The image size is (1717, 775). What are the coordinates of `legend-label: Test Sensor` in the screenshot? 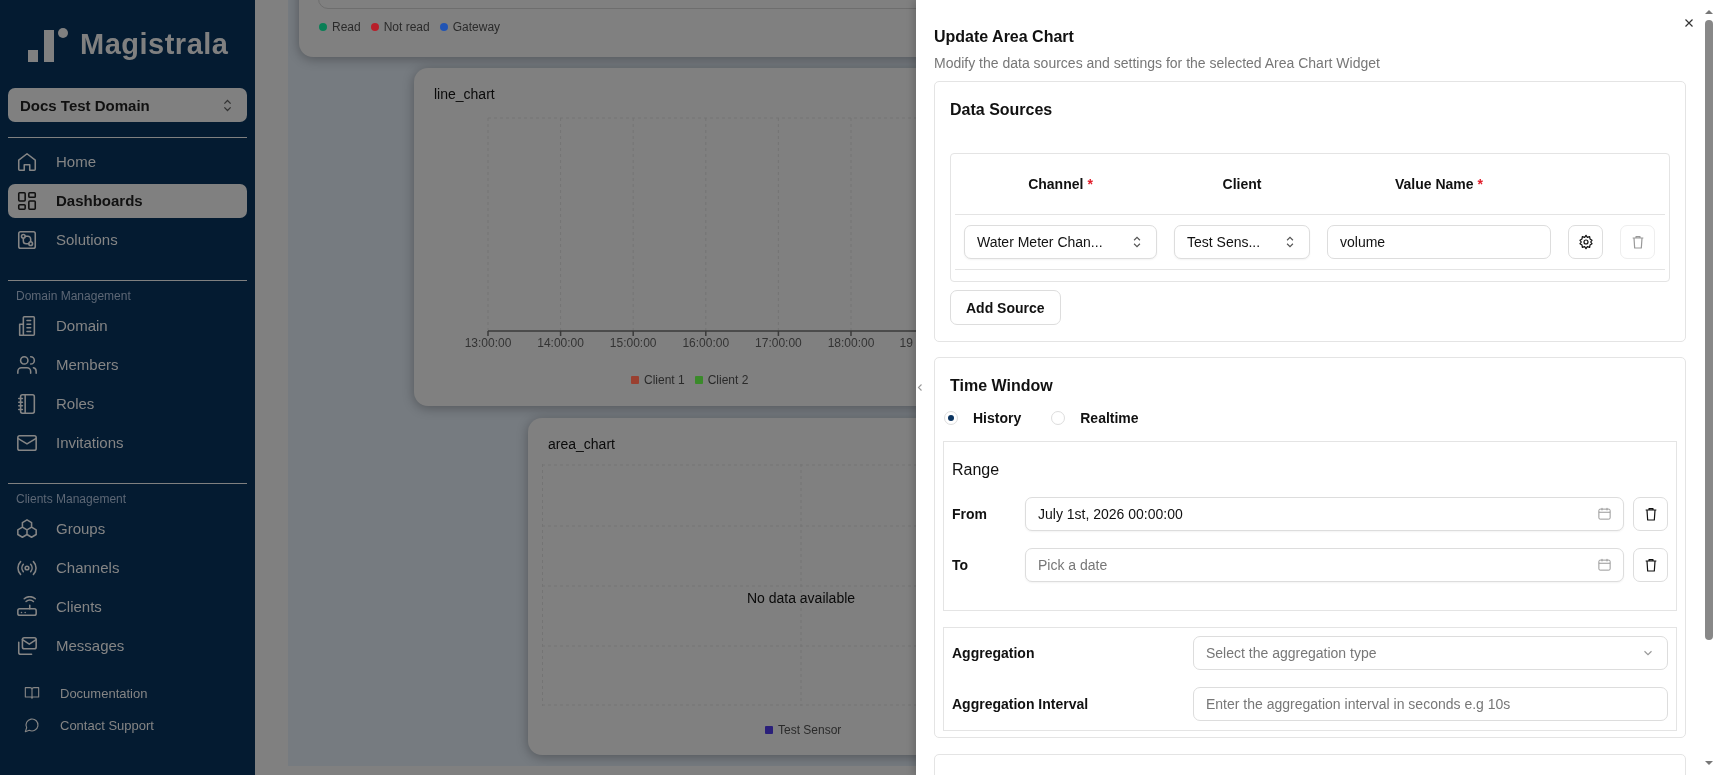 It's located at (810, 730).